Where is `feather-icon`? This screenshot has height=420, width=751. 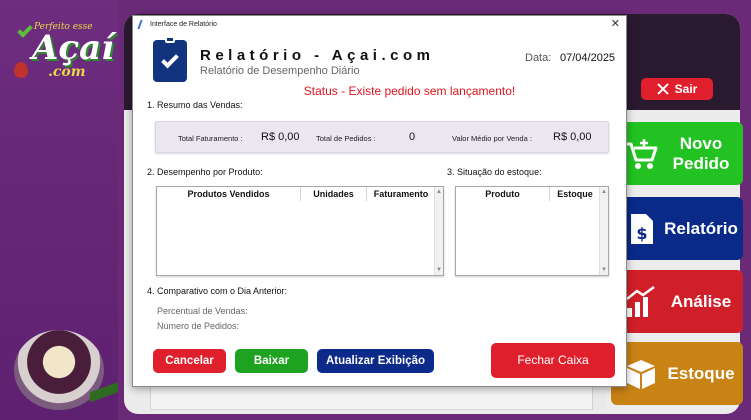
feather-icon is located at coordinates (142, 24).